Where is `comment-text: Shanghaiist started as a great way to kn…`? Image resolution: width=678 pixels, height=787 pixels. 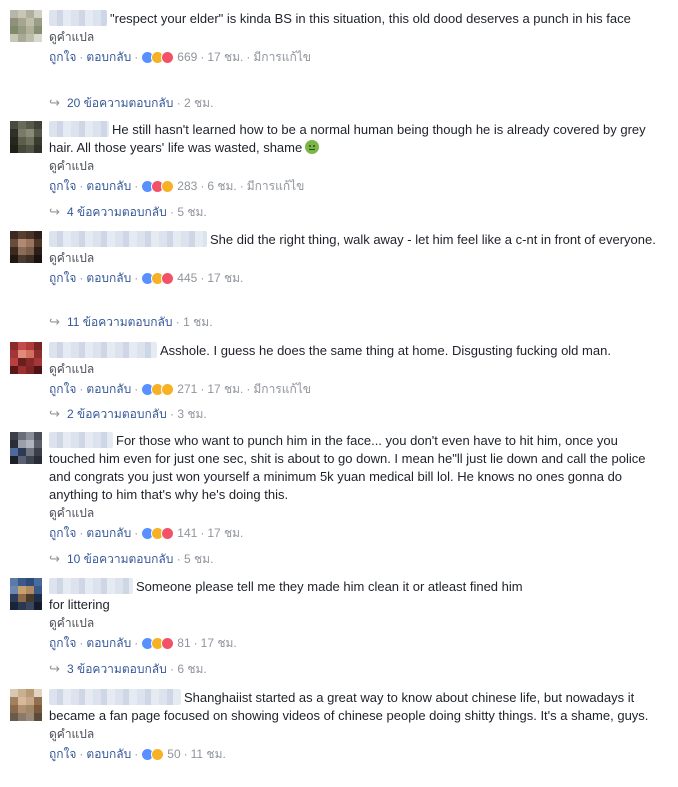
comment-text: Shanghaiist started as a great way to kn… is located at coordinates (349, 706).